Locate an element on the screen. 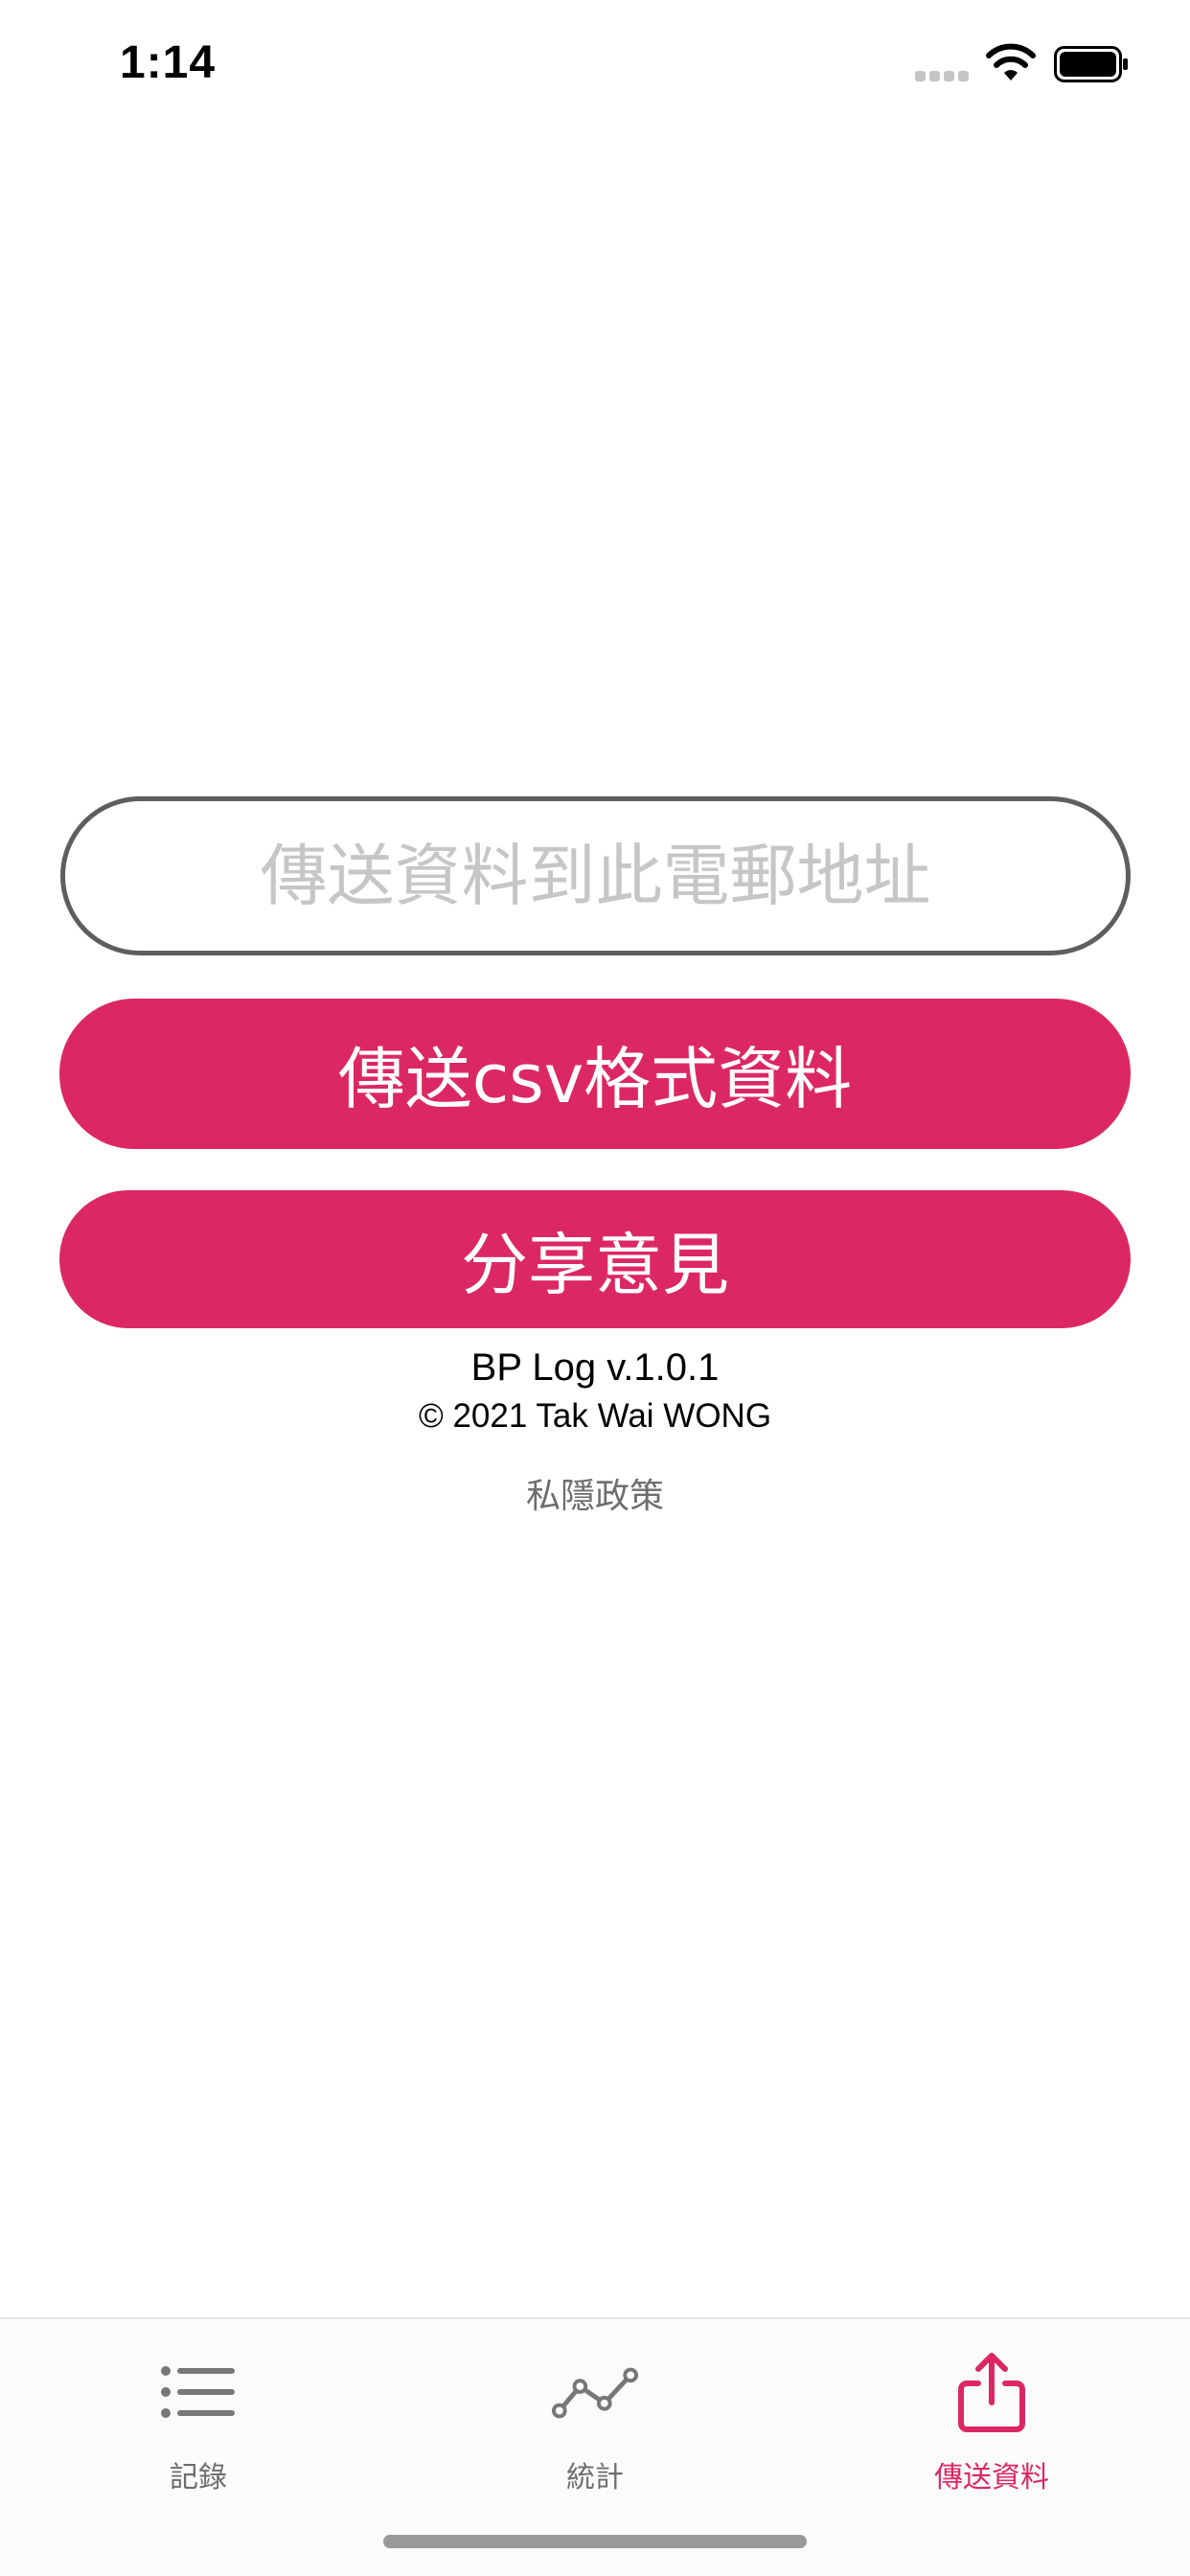 The image size is (1190, 2576). status-time: 1:14 is located at coordinates (168, 63).